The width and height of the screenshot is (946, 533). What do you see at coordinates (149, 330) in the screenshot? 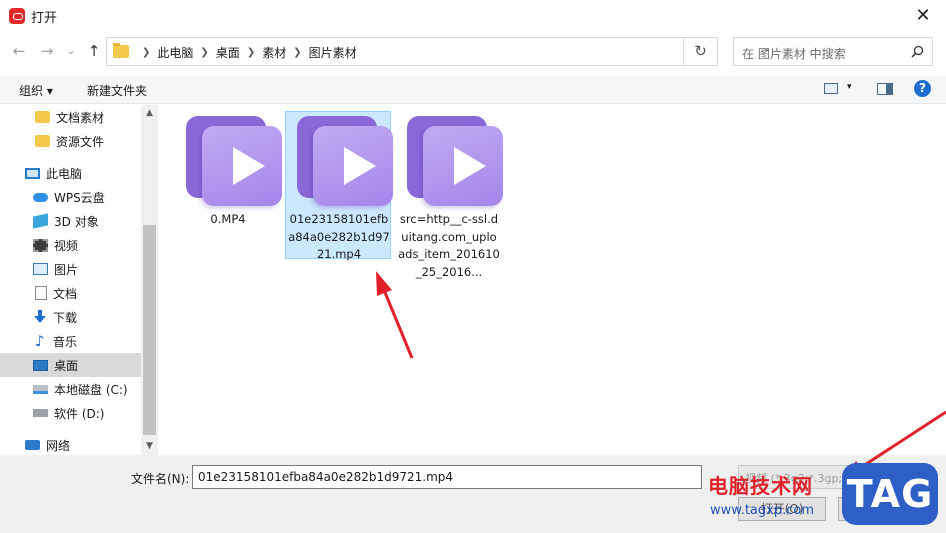
I see `scroll-thumb` at bounding box center [149, 330].